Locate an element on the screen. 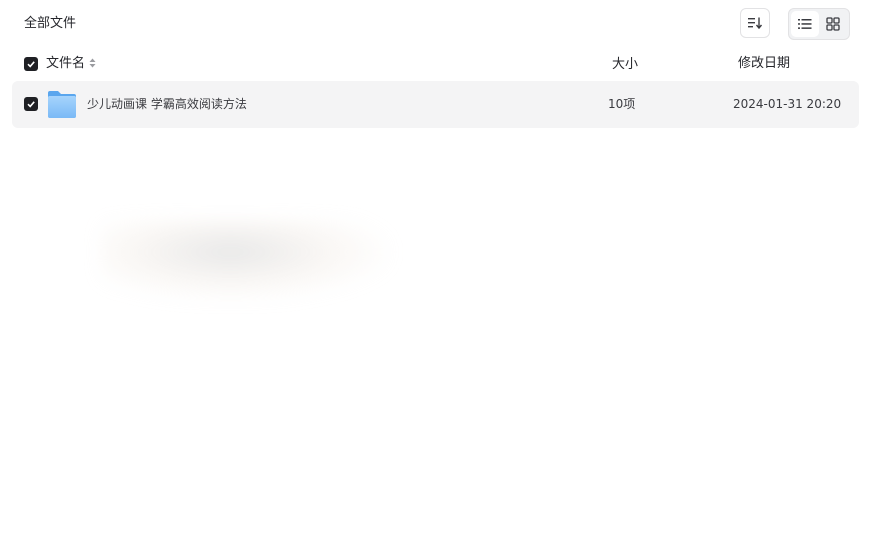  column-header-name: 文件名 is located at coordinates (65, 64).